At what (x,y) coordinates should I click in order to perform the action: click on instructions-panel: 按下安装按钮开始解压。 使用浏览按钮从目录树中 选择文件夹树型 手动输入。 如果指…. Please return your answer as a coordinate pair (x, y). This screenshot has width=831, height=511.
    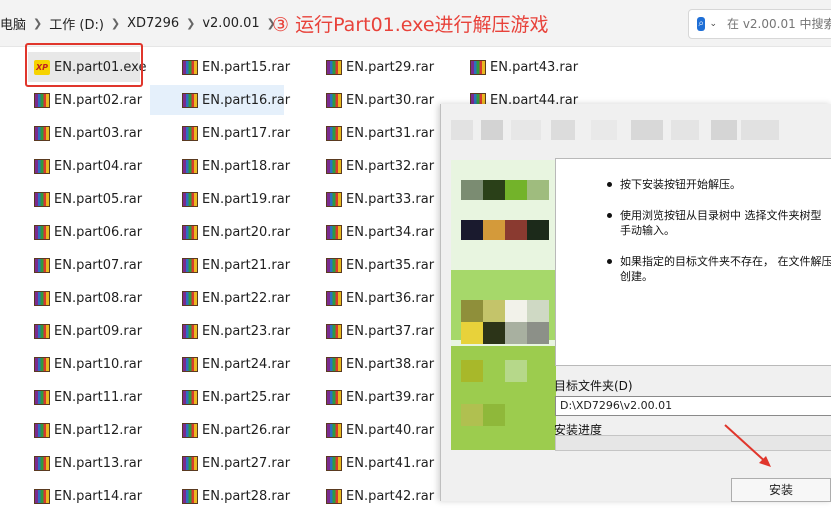
    Looking at the image, I should click on (693, 262).